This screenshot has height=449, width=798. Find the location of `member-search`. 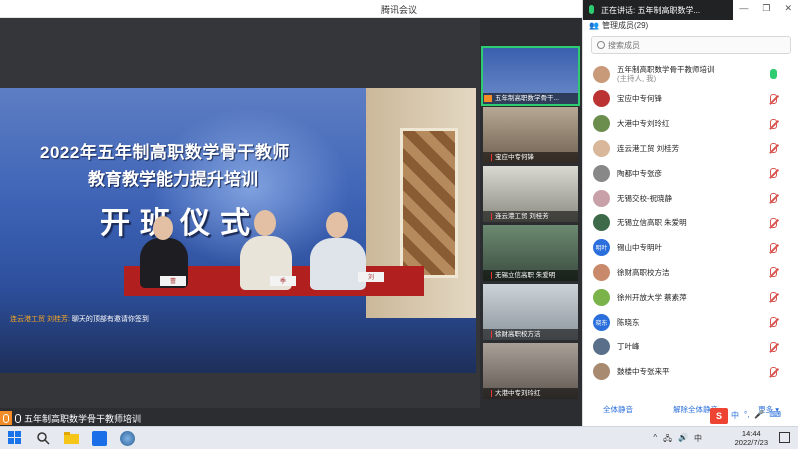

member-search is located at coordinates (691, 45).